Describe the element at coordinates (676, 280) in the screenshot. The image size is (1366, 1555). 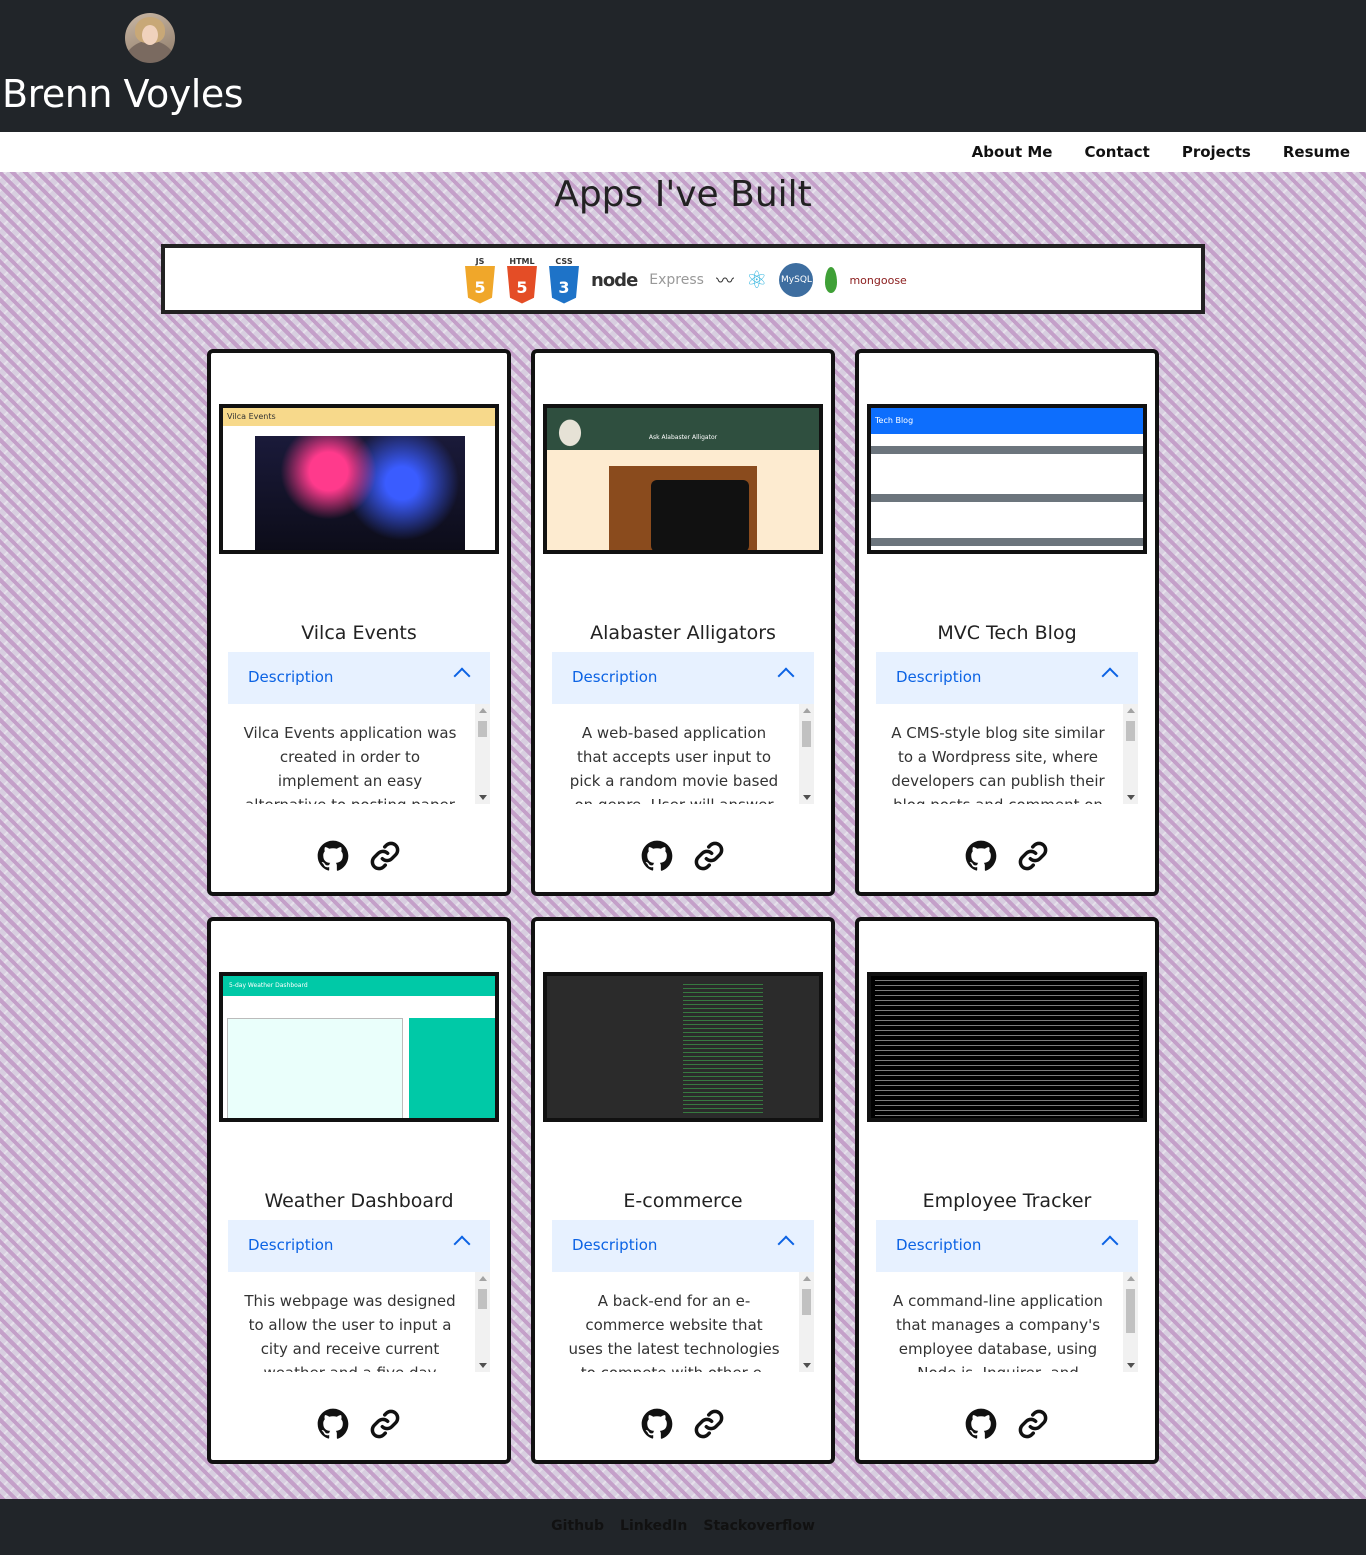
I see `express-logo-icon: Express` at that location.